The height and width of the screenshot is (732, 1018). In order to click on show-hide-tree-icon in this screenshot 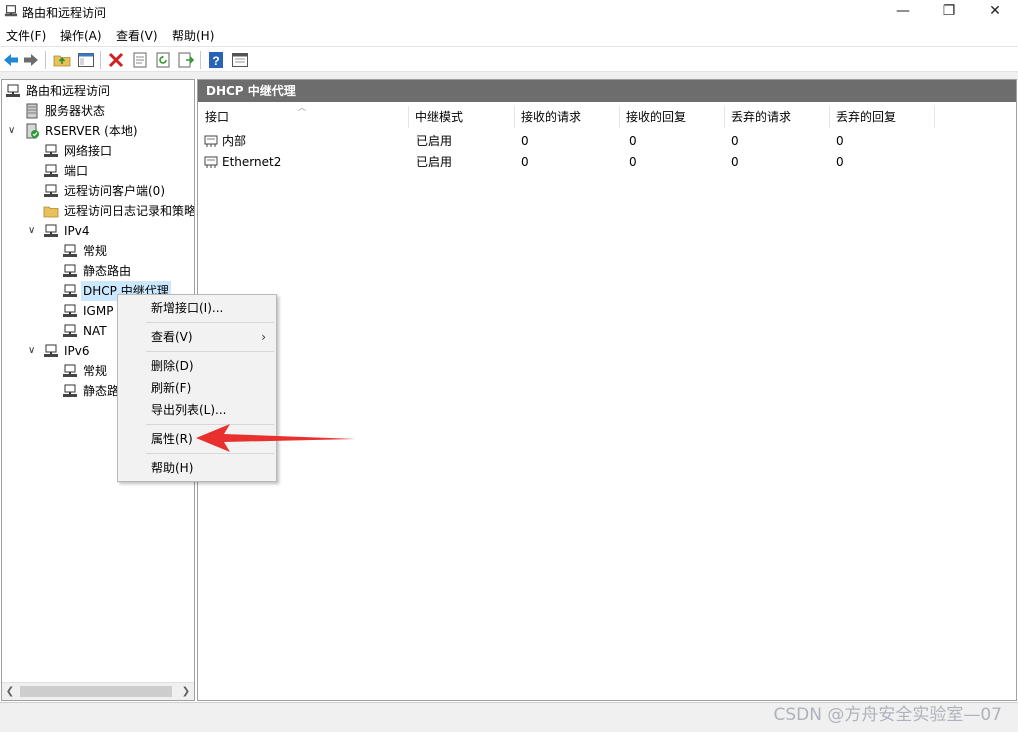, I will do `click(86, 60)`.